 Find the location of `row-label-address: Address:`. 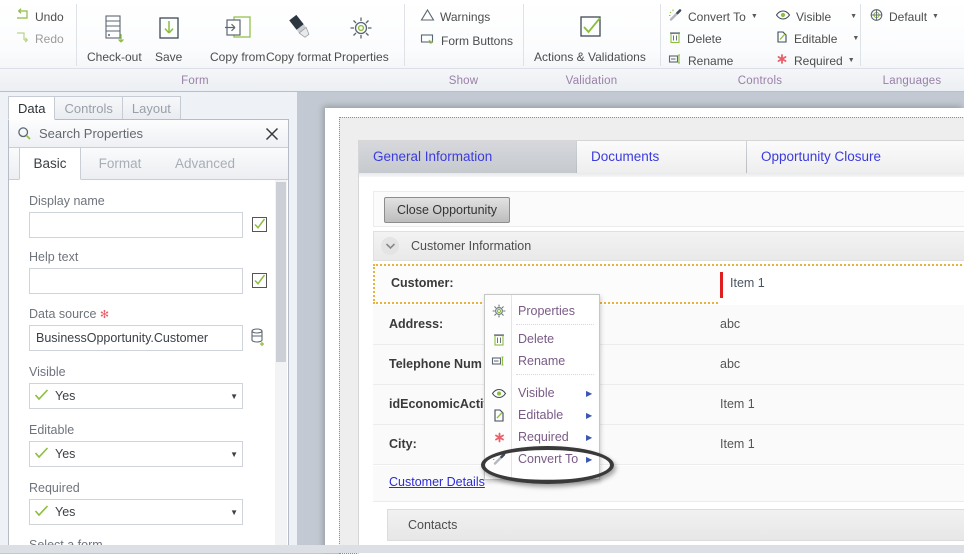

row-label-address: Address: is located at coordinates (416, 324).